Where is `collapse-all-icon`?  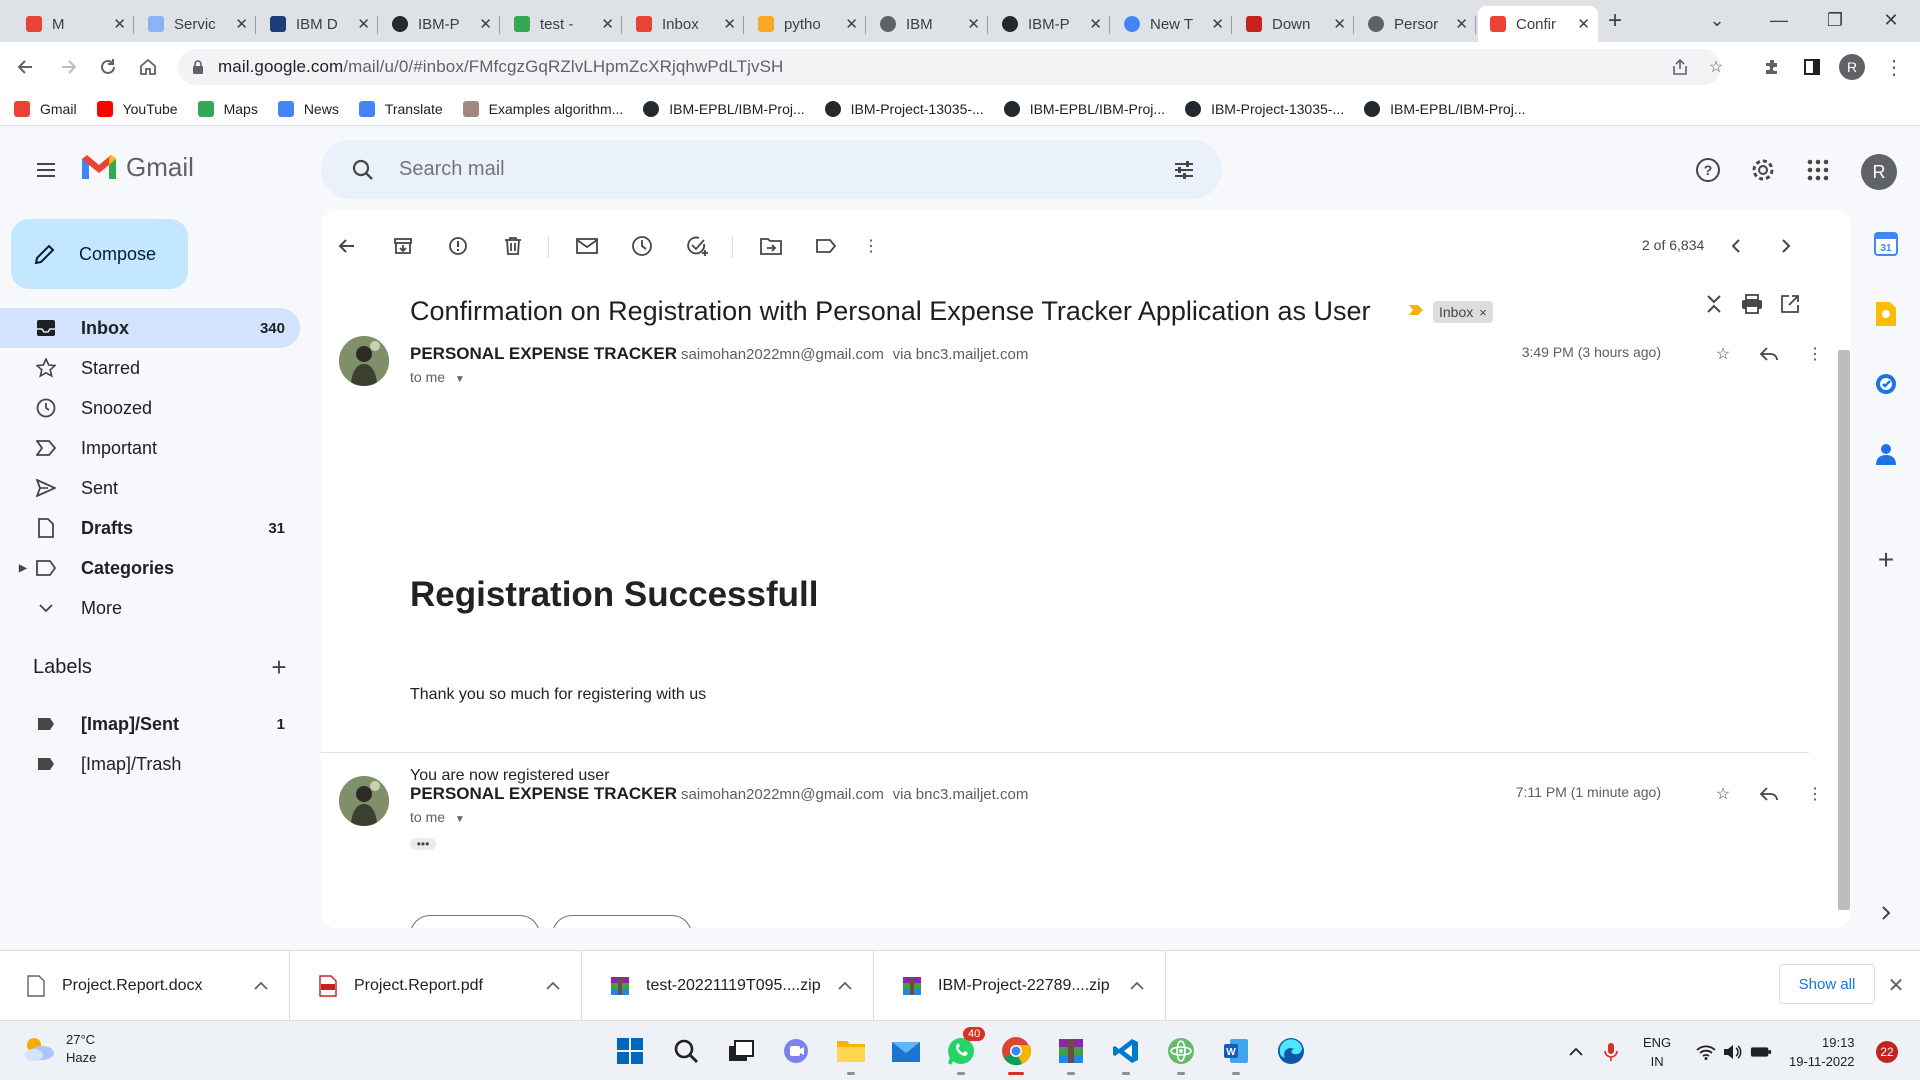 collapse-all-icon is located at coordinates (1714, 304).